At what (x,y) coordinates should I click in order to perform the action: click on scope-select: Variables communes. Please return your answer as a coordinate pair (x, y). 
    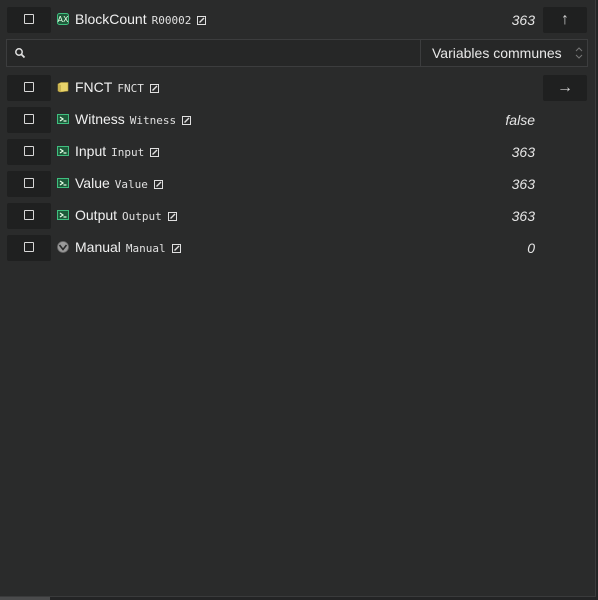
    Looking at the image, I should click on (505, 53).